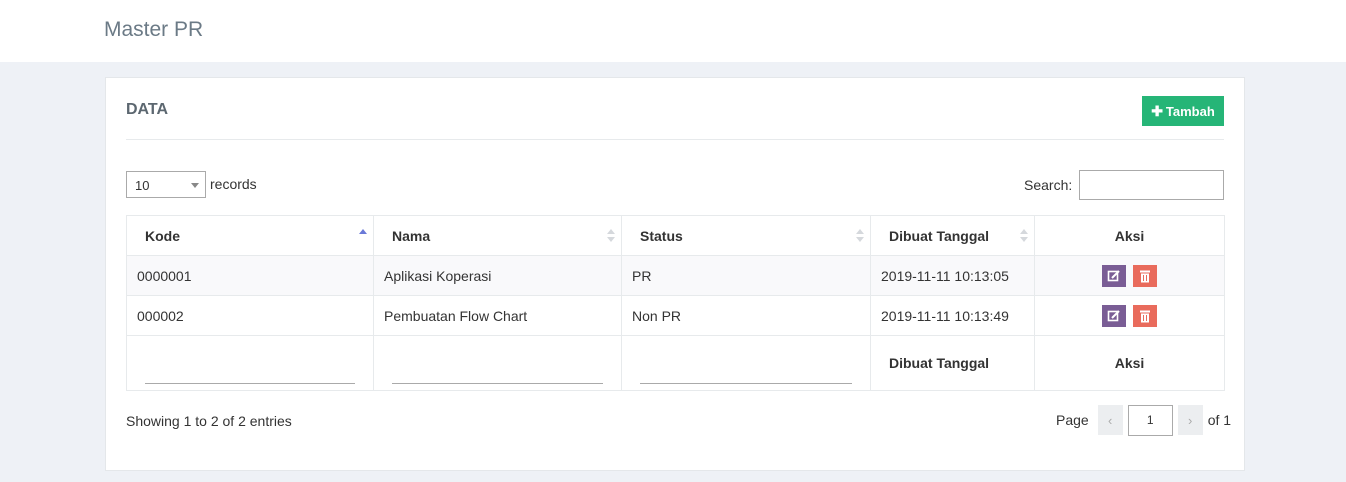 Image resolution: width=1346 pixels, height=482 pixels. I want to click on next-page-button: ›, so click(1190, 420).